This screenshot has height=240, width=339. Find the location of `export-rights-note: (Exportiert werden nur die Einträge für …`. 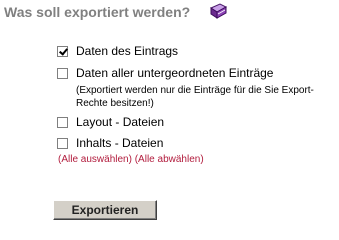

export-rights-note: (Exportiert werden nur die Einträge für … is located at coordinates (195, 97).